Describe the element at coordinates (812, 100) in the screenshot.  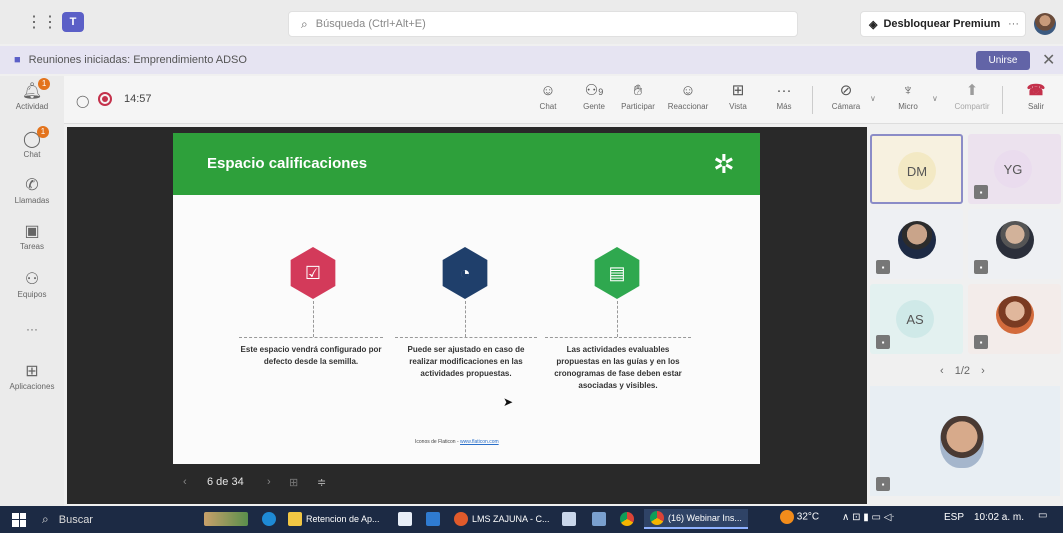
I see `divider` at that location.